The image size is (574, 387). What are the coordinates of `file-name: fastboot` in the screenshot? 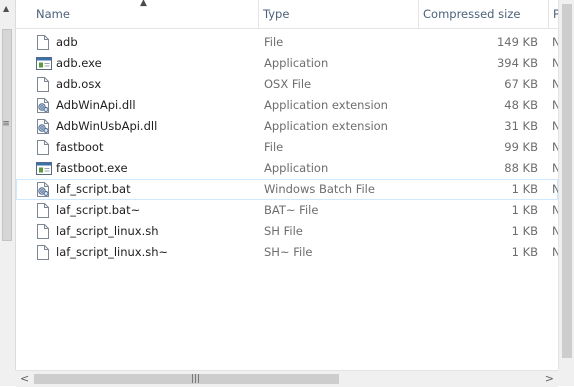 It's located at (80, 147).